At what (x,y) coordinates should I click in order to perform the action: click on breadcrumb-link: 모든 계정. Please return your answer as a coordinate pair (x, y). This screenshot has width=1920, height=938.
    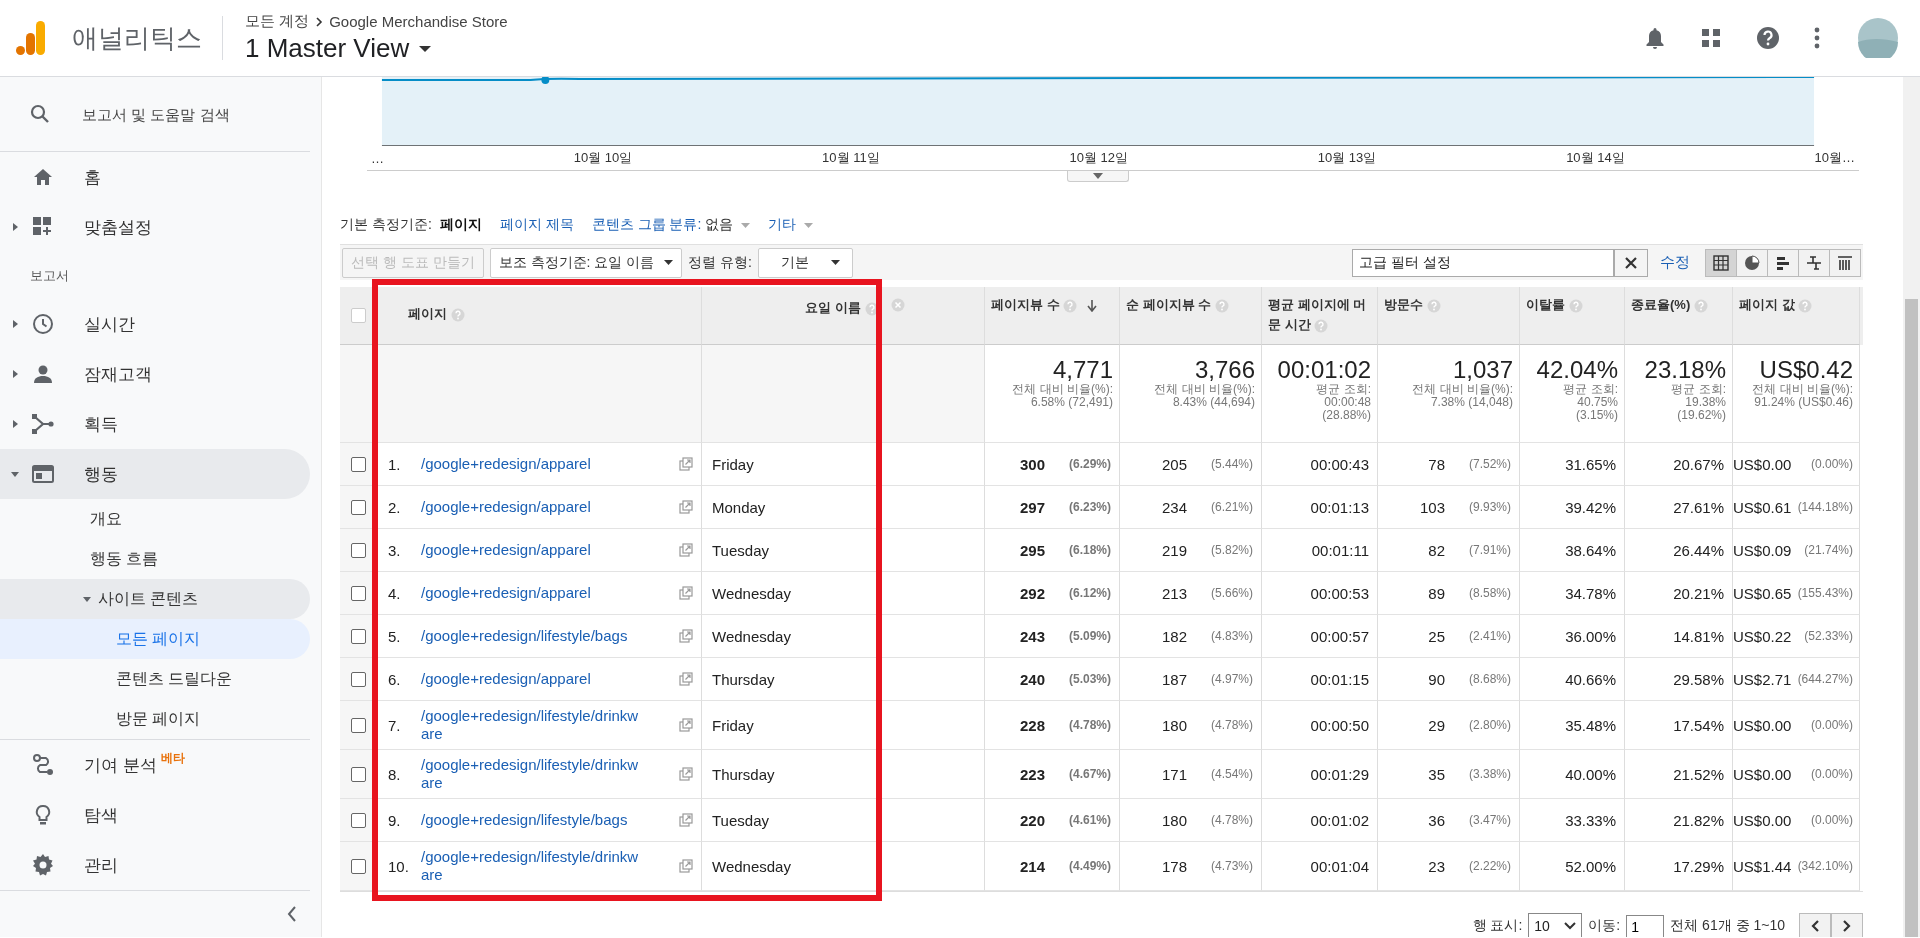
    Looking at the image, I should click on (277, 21).